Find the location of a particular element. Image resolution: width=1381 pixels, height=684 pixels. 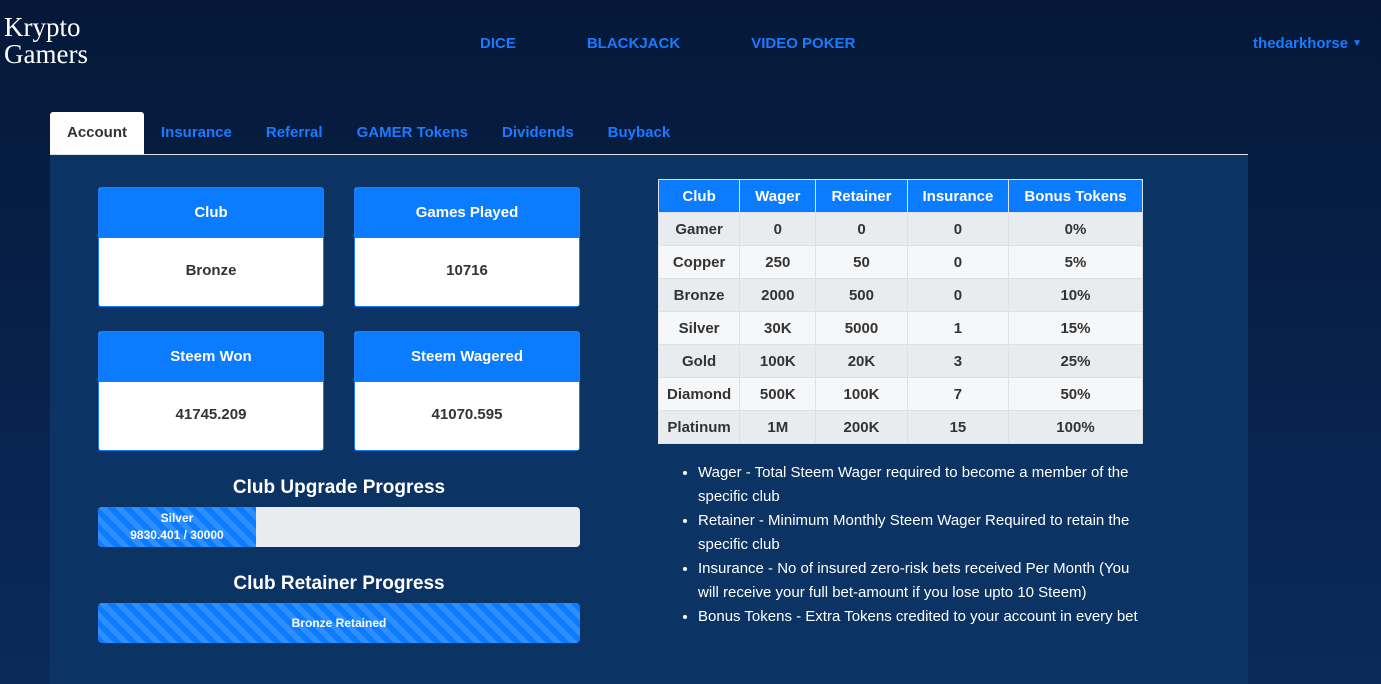

user-menu: thedarkhorse ▼ is located at coordinates (1307, 43).